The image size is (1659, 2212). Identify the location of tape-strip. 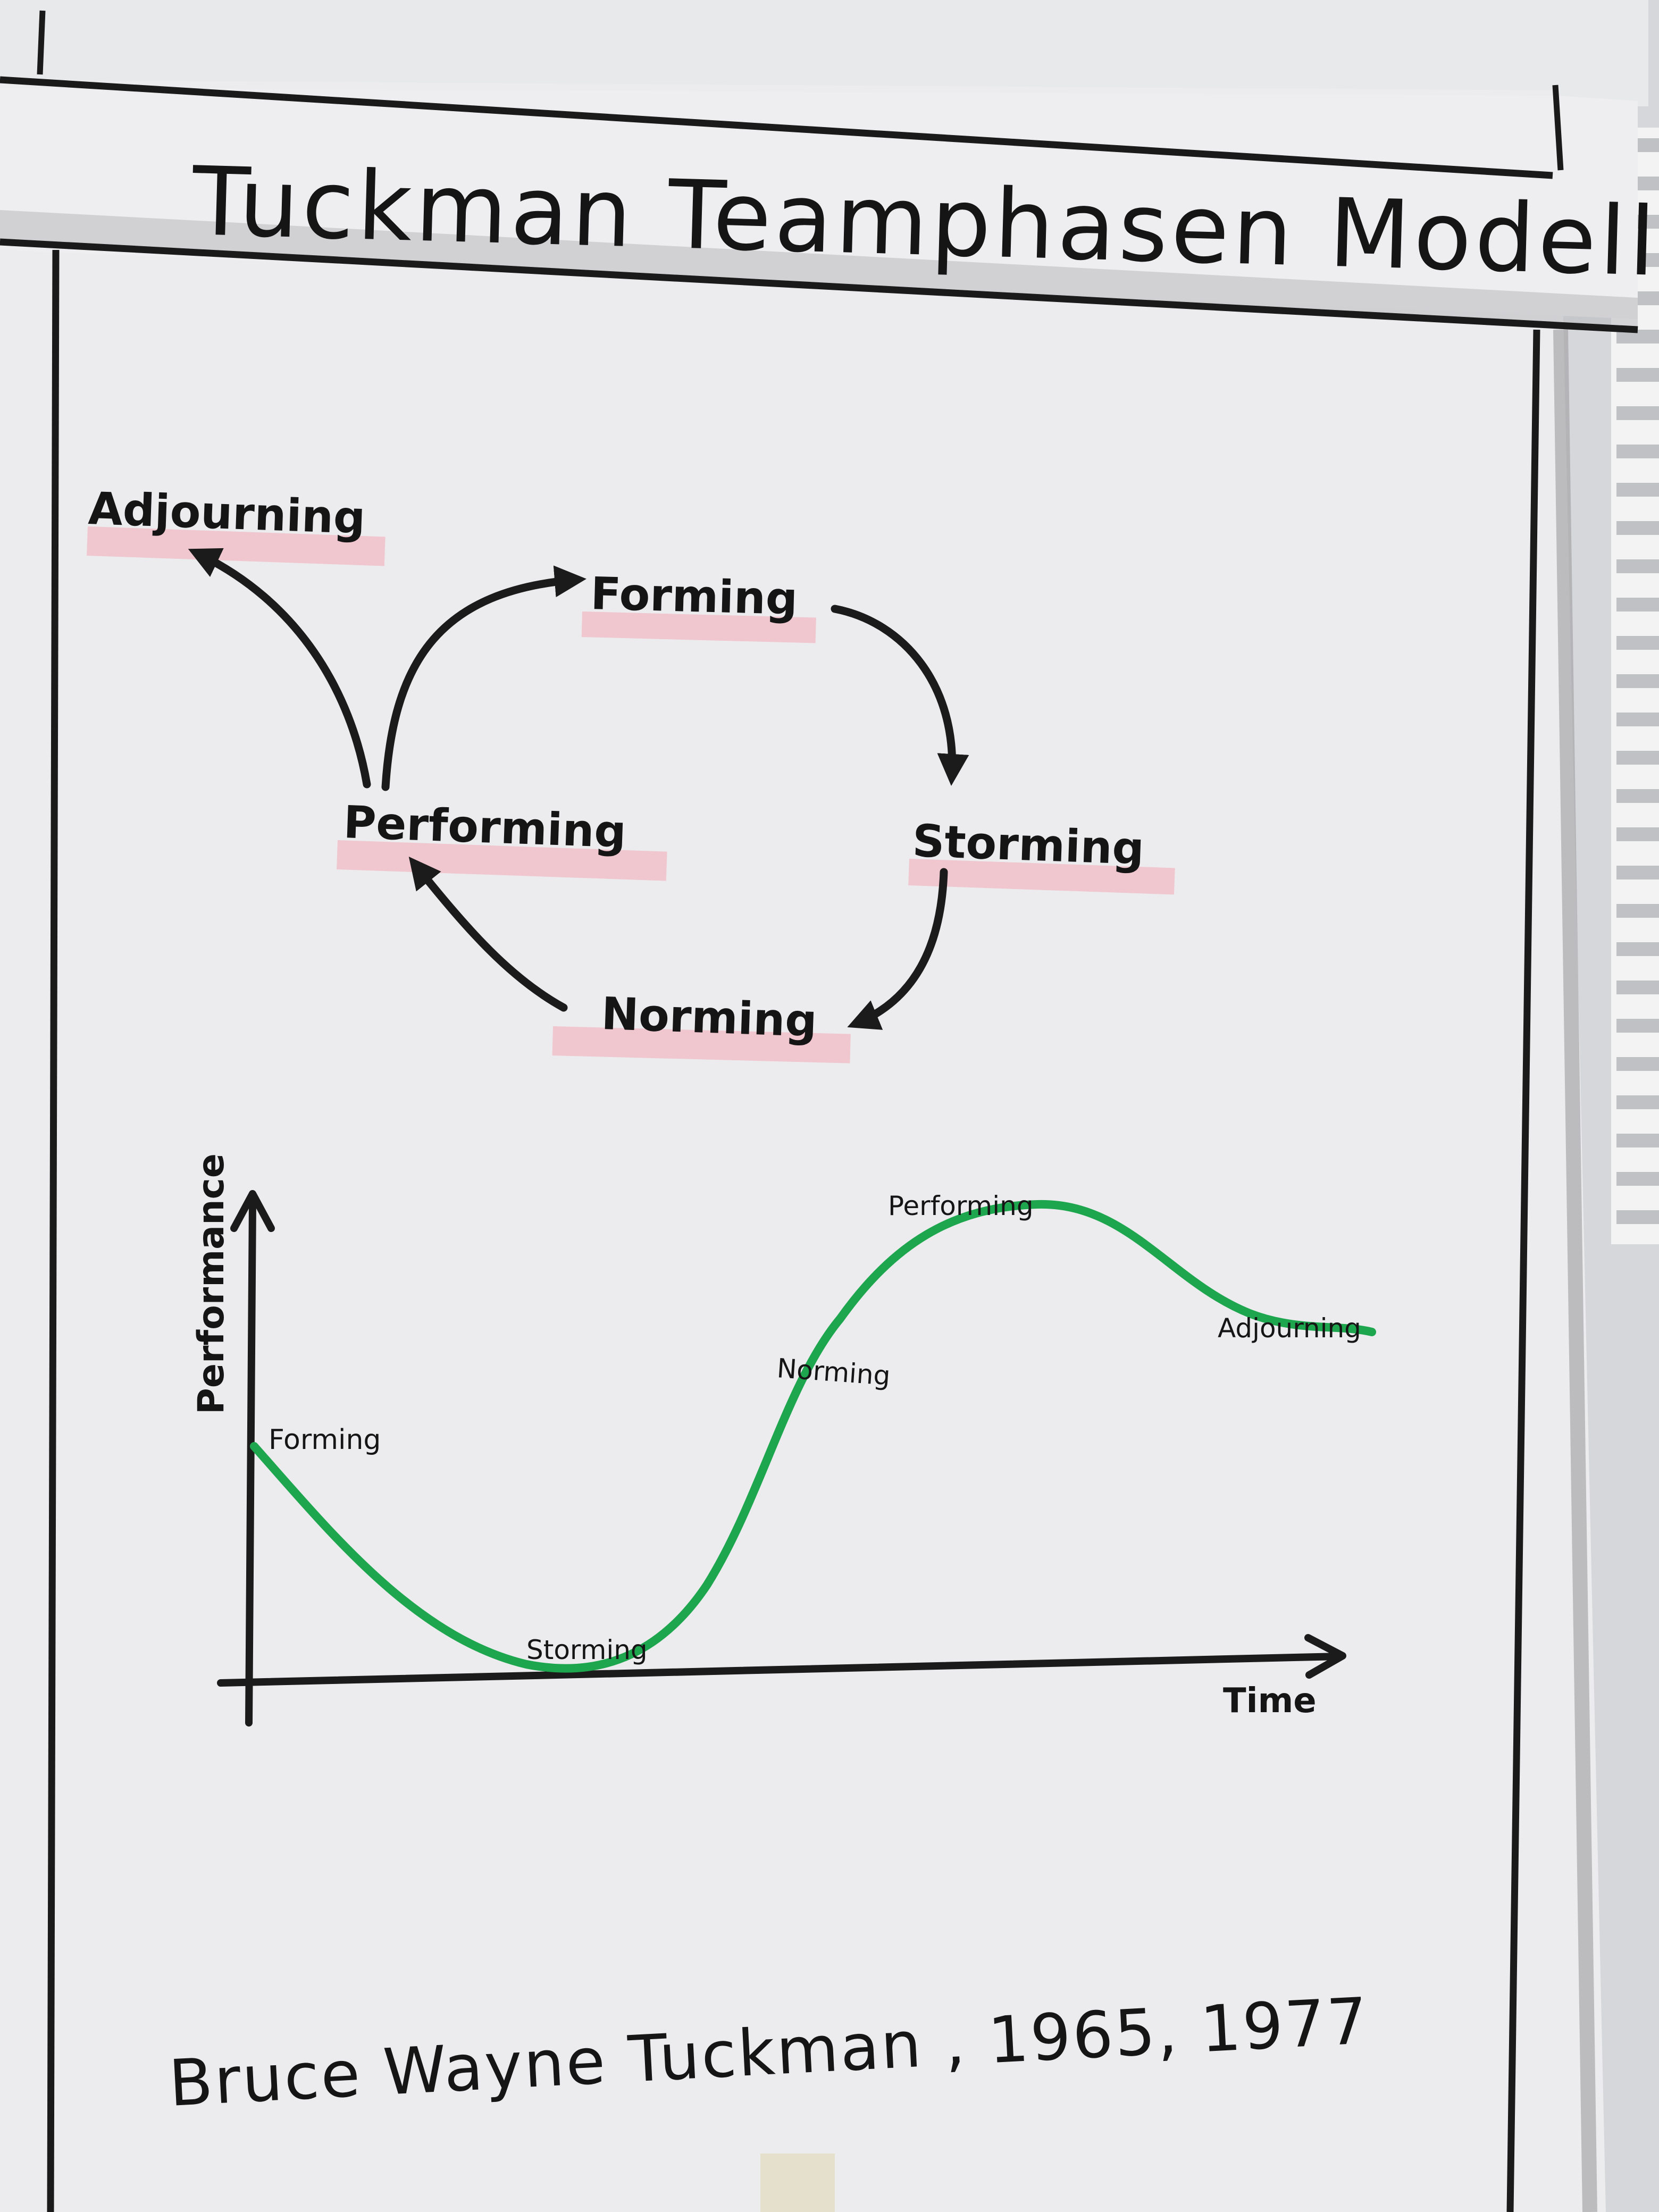
(797, 2183).